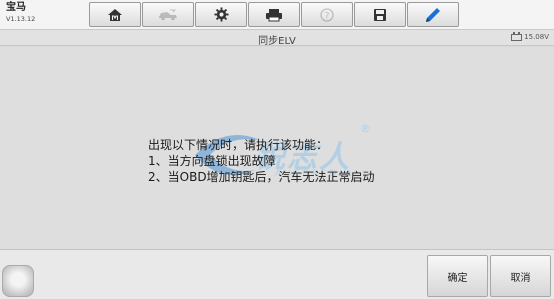  What do you see at coordinates (18, 281) in the screenshot?
I see `floating-home-button` at bounding box center [18, 281].